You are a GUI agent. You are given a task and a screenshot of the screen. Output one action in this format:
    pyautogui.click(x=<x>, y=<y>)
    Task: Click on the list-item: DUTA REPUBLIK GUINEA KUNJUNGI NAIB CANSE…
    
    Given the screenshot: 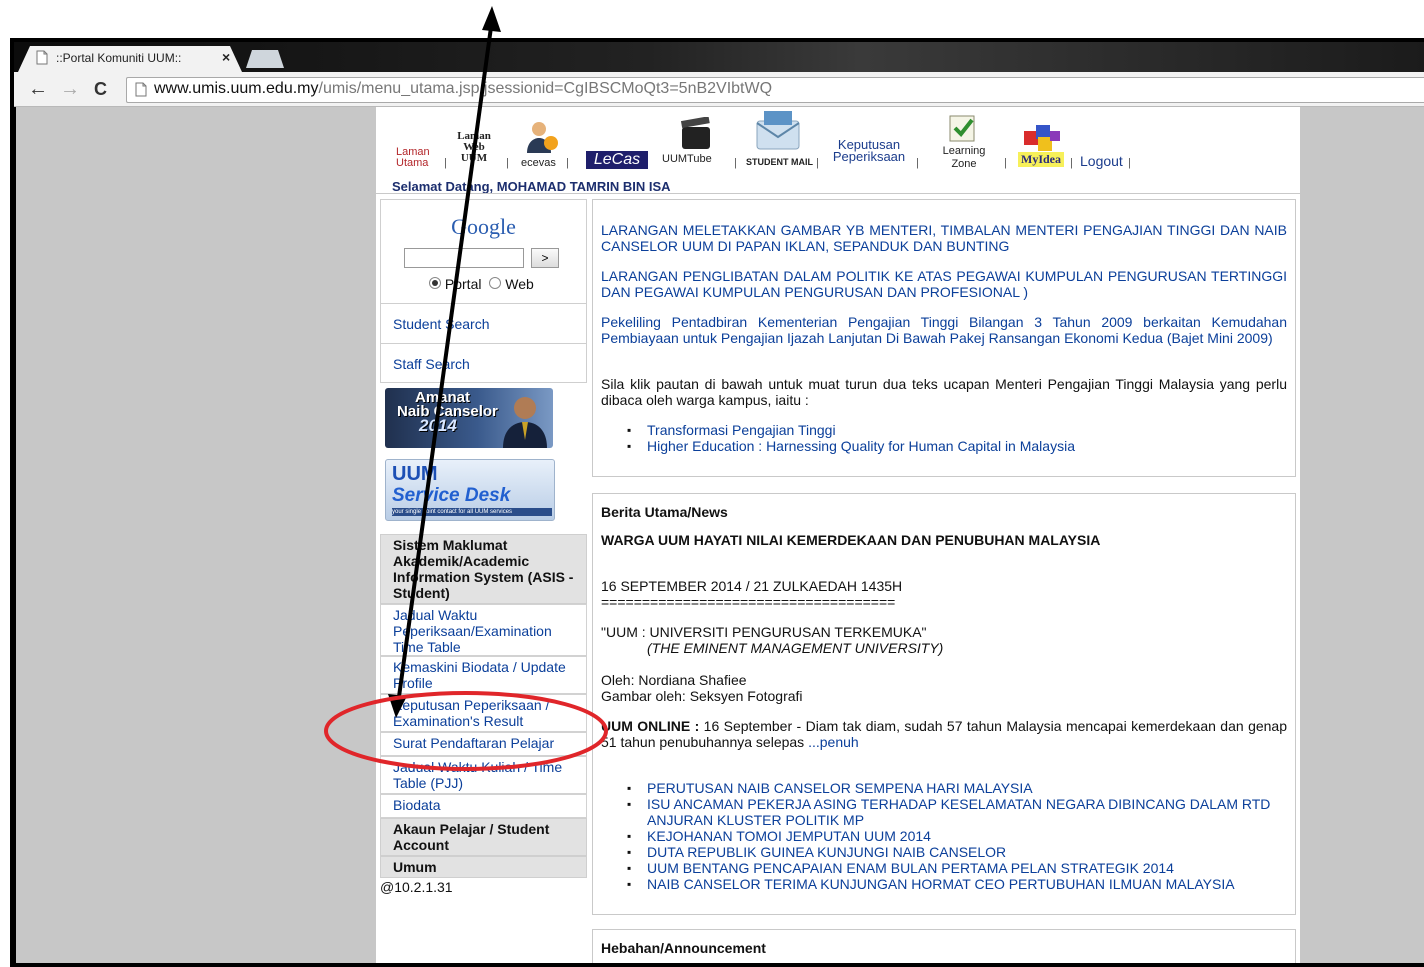 What is the action you would take?
    pyautogui.click(x=944, y=852)
    